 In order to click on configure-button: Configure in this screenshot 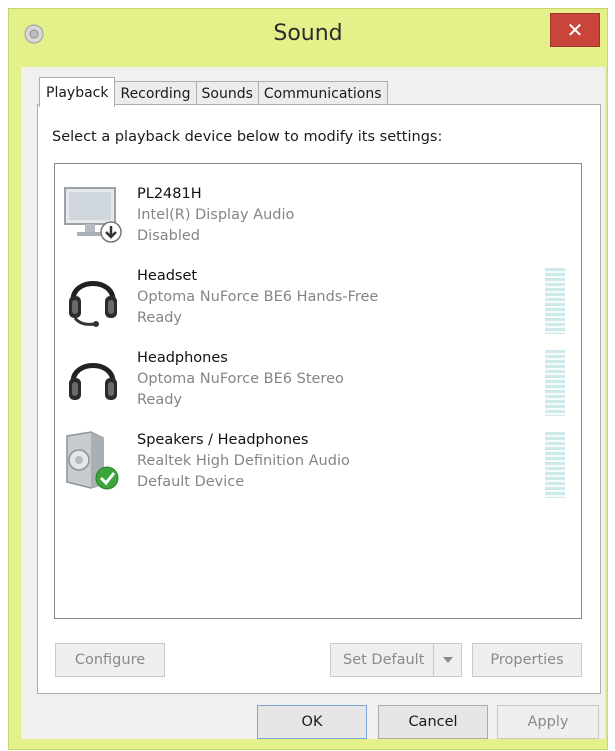, I will do `click(110, 660)`.